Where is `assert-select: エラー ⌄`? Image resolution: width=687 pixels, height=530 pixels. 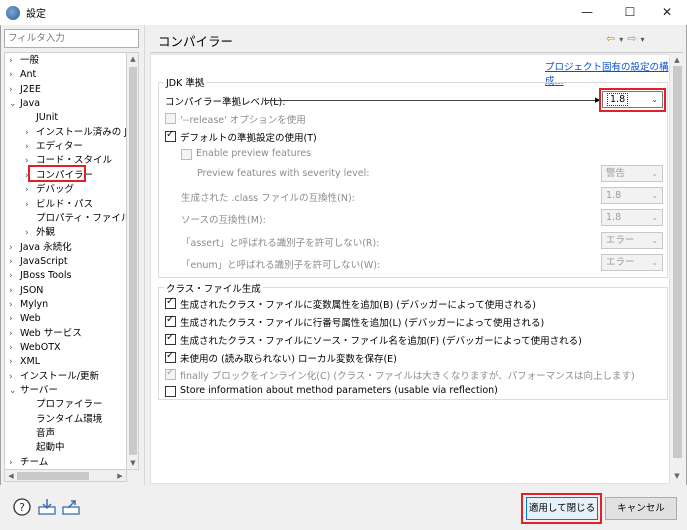 assert-select: エラー ⌄ is located at coordinates (632, 240).